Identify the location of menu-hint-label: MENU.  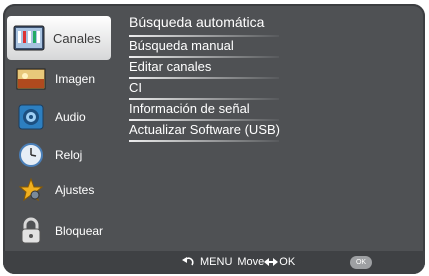
(216, 262).